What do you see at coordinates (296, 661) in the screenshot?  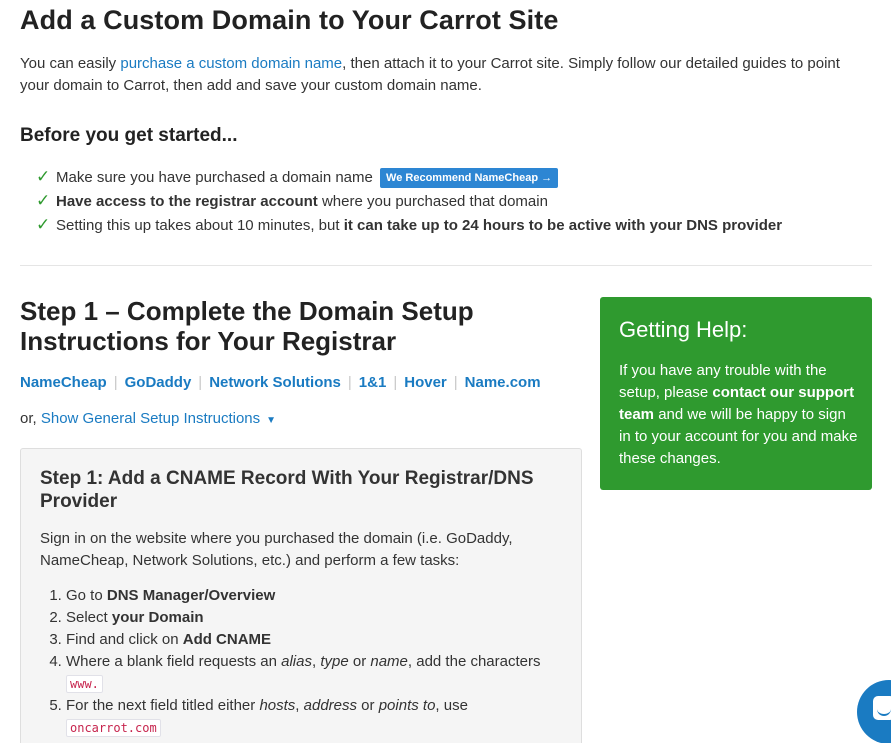 I see `step-text-italic: alias` at bounding box center [296, 661].